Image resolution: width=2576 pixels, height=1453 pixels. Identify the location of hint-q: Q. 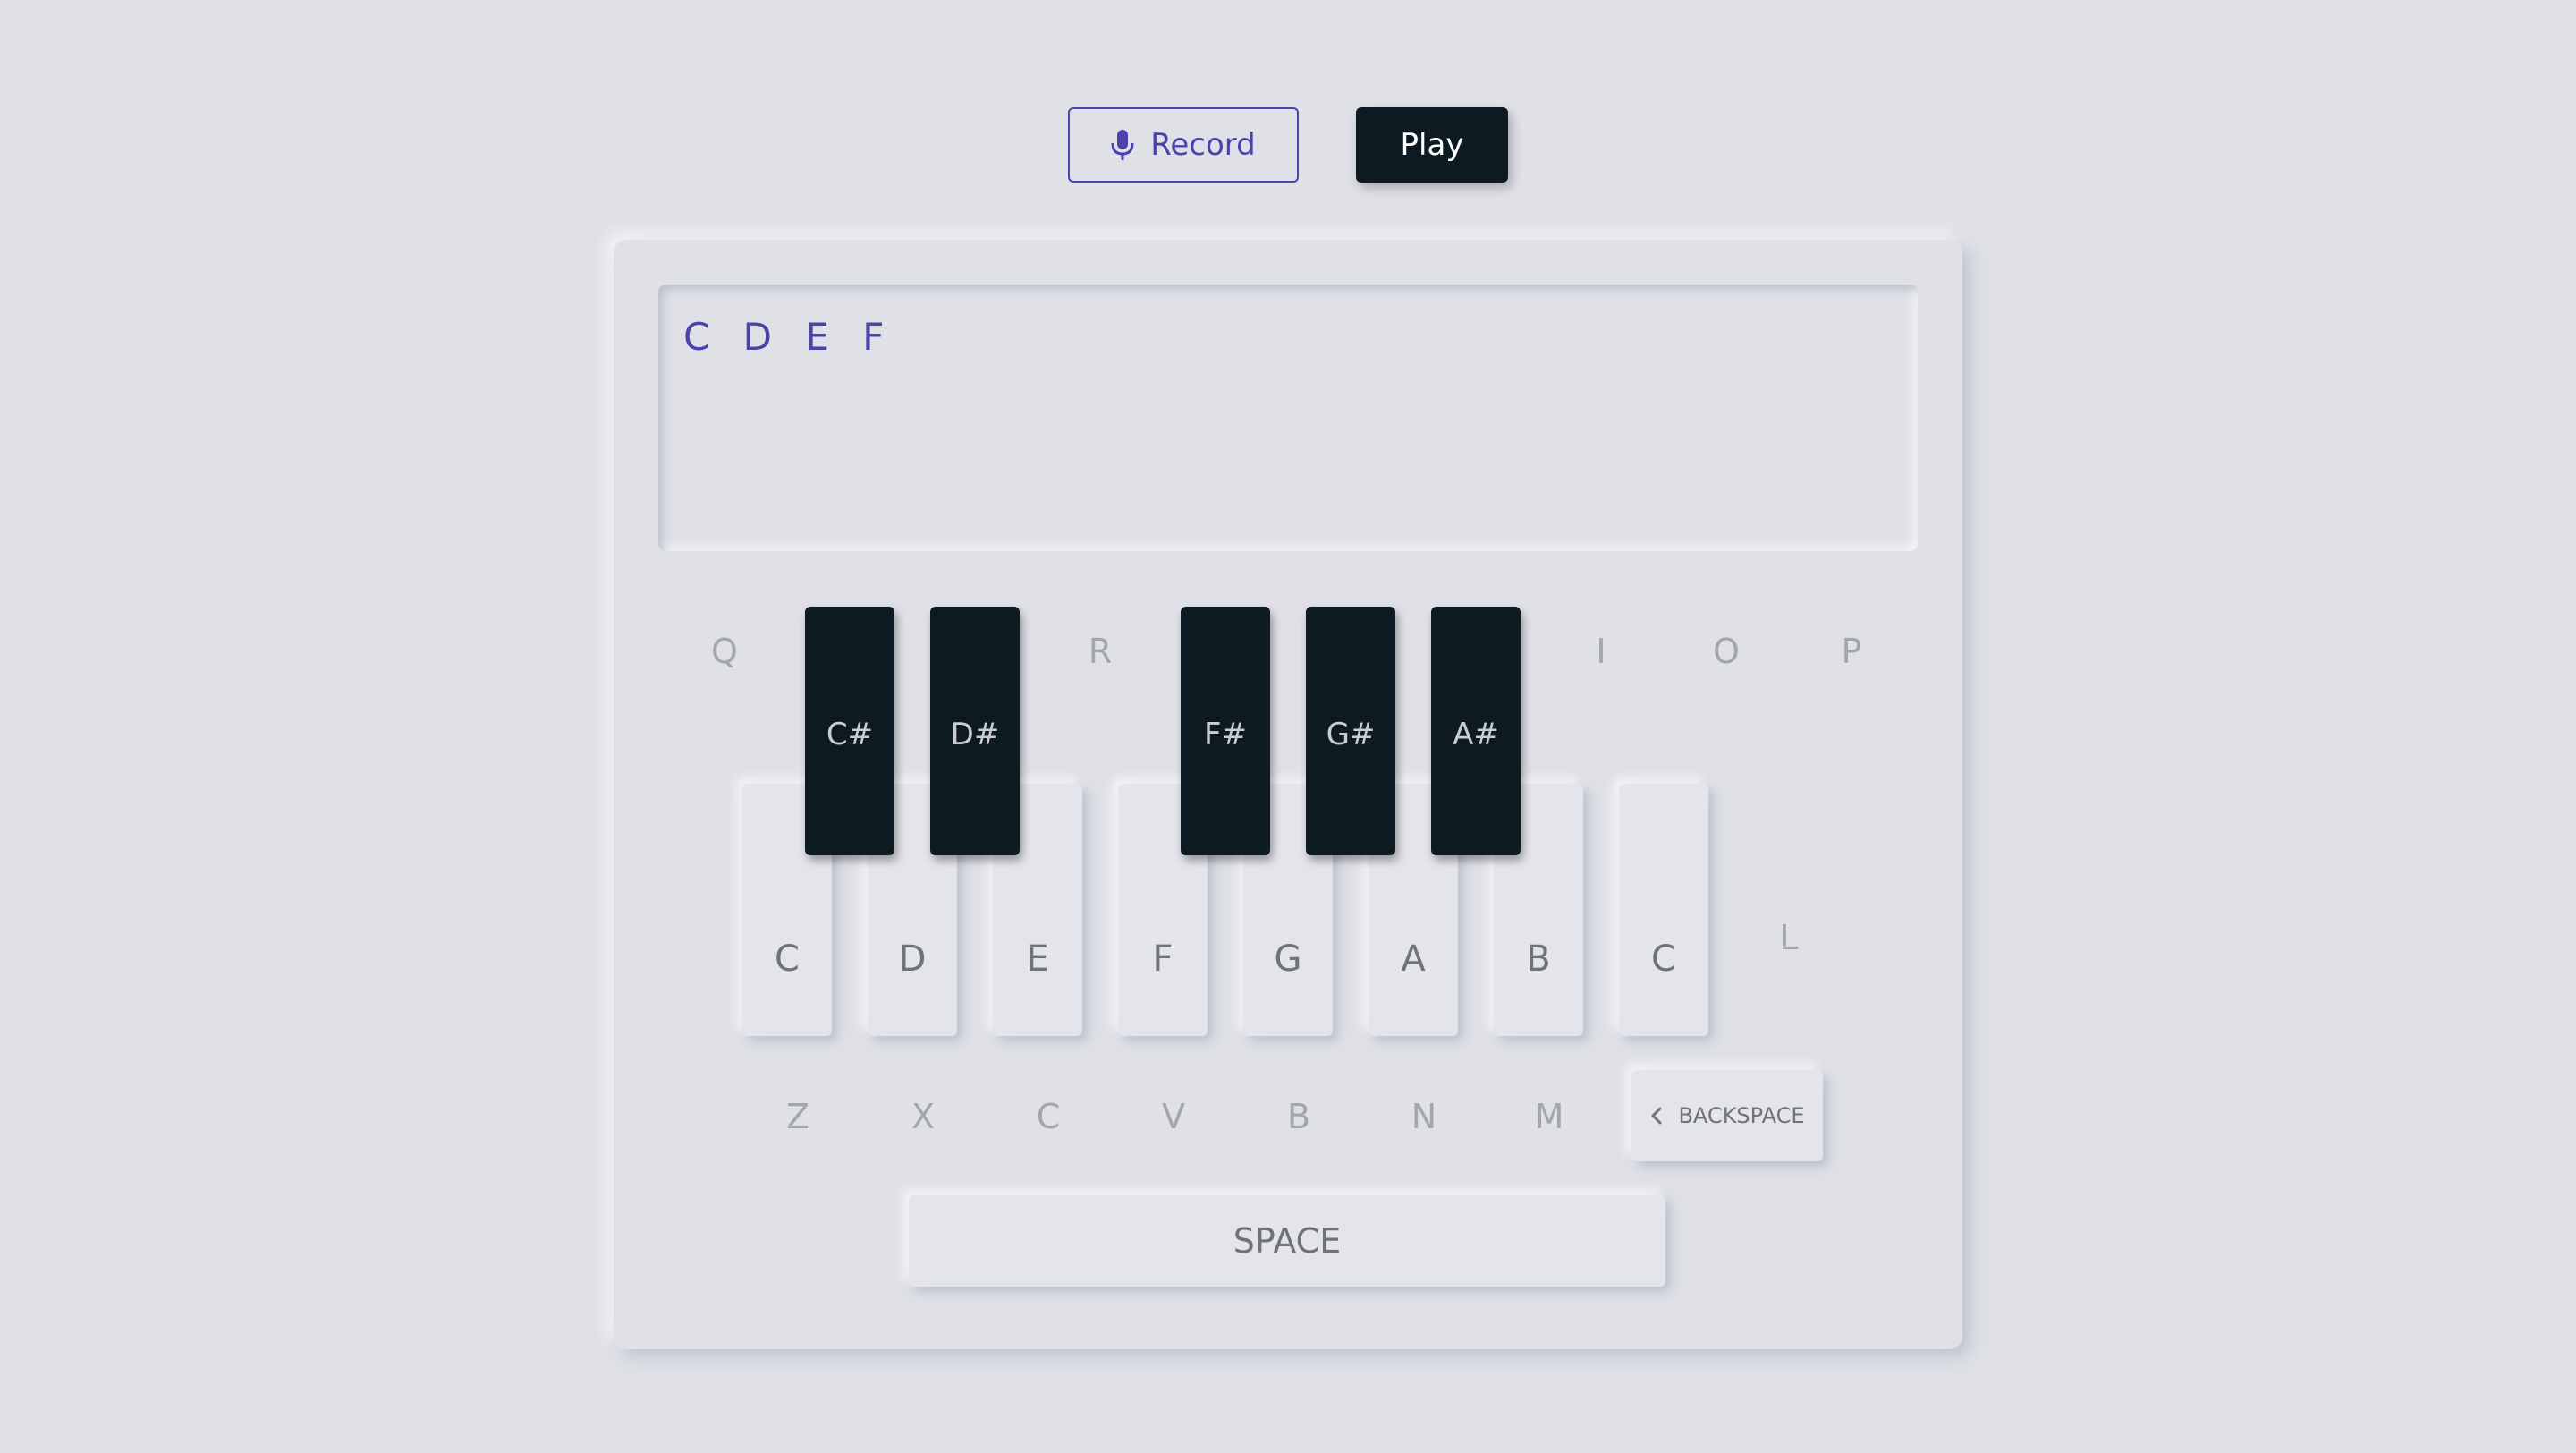
(724, 651).